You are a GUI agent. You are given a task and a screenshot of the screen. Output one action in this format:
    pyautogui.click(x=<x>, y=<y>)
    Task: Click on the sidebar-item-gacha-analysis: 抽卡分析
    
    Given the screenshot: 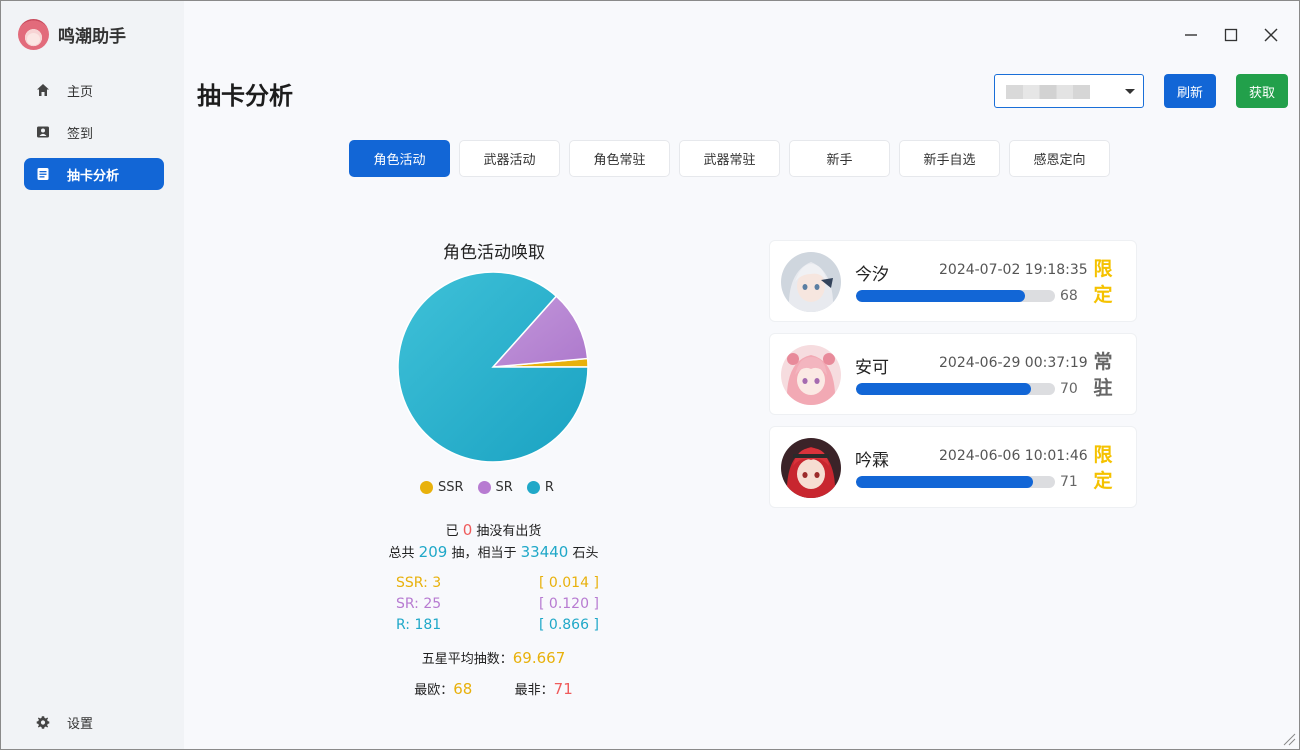 What is the action you would take?
    pyautogui.click(x=94, y=174)
    